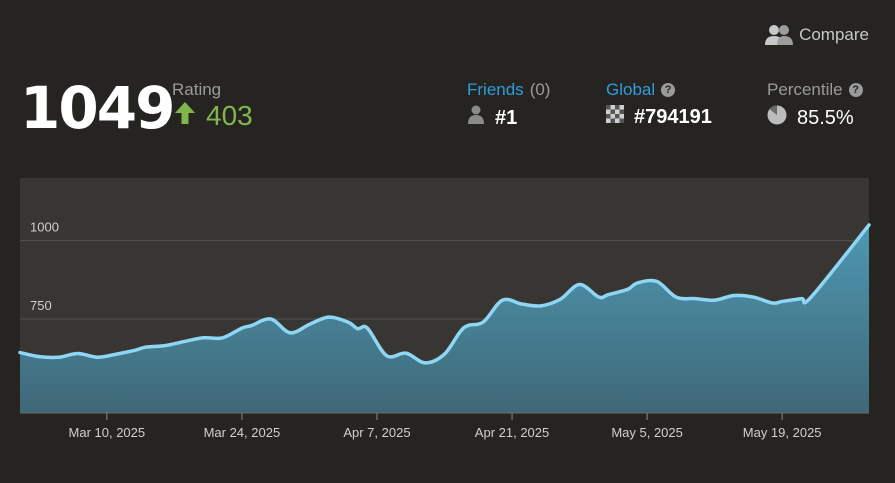  Describe the element at coordinates (185, 116) in the screenshot. I see `arrow-up-icon` at that location.